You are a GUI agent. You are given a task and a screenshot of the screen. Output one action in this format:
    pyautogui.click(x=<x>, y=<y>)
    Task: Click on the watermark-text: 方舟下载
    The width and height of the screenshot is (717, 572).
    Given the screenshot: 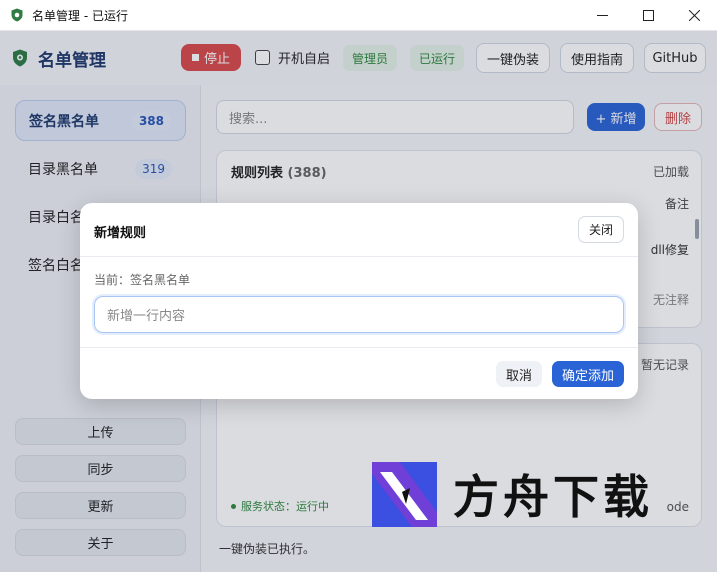 What is the action you would take?
    pyautogui.click(x=553, y=497)
    